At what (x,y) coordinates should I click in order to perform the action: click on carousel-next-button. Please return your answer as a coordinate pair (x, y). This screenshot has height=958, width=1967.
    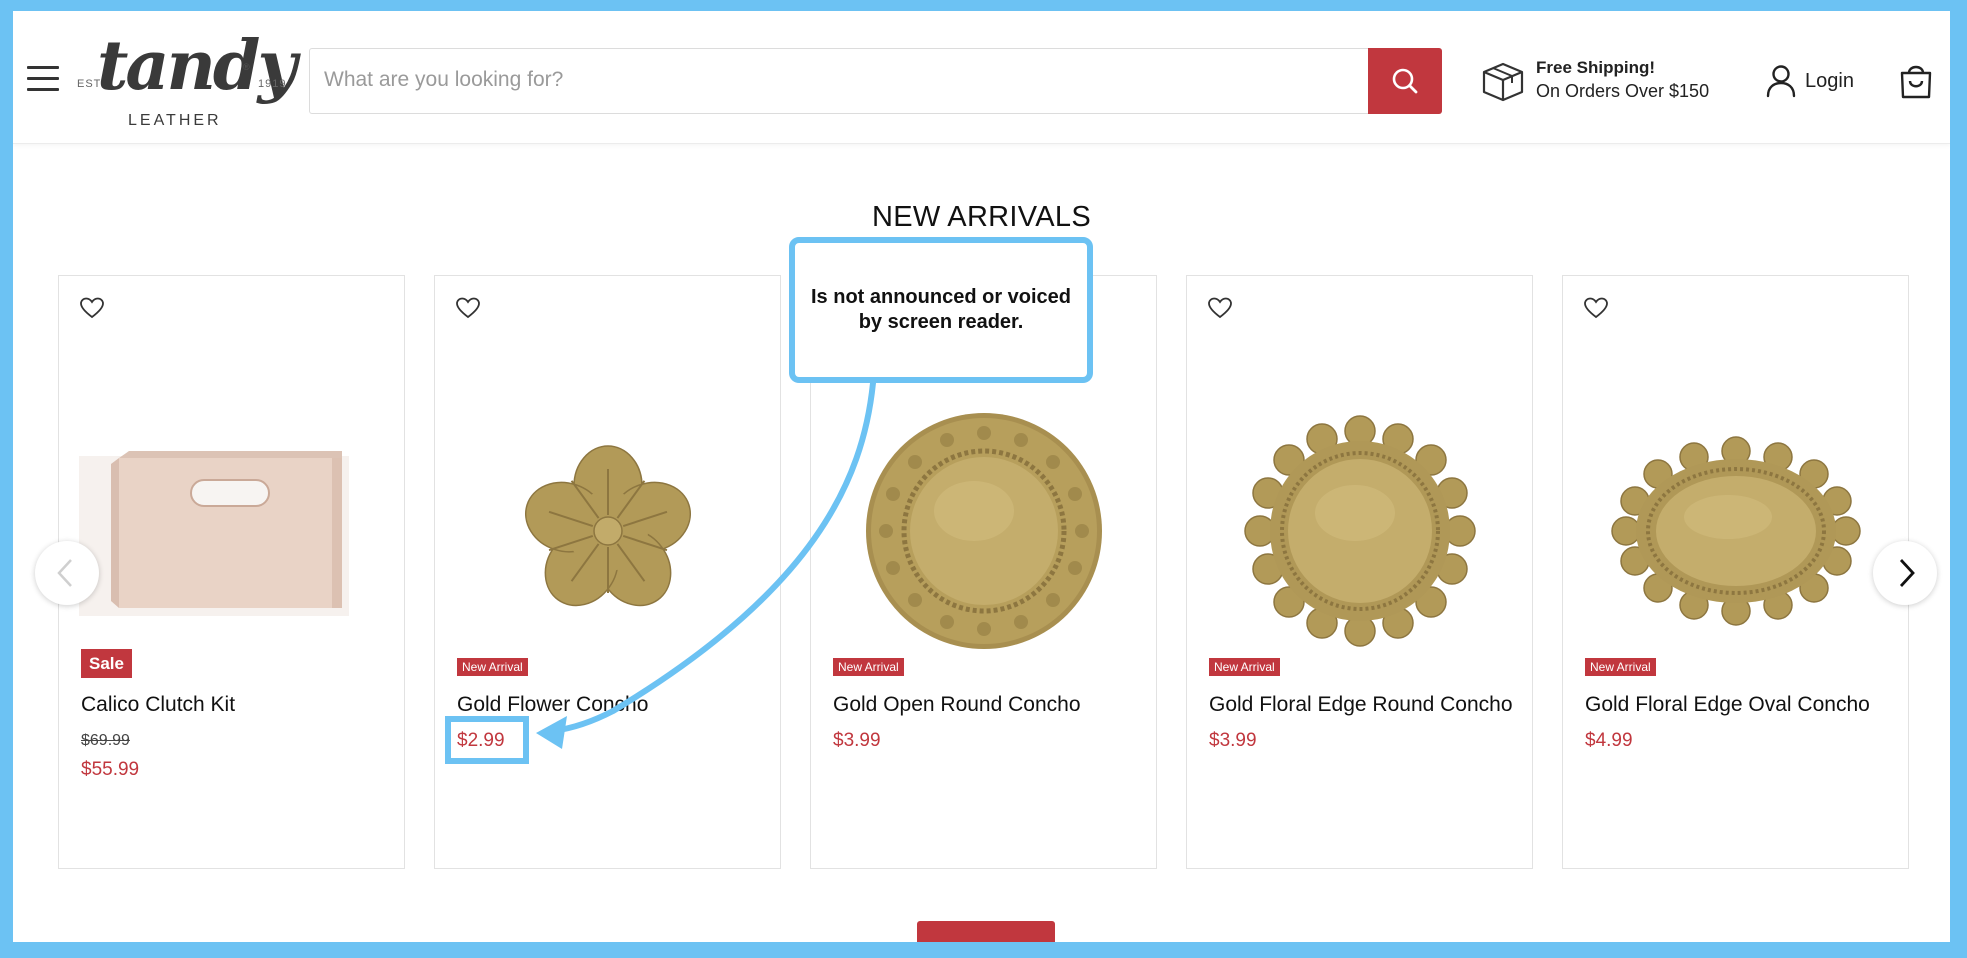
    Looking at the image, I should click on (1905, 573).